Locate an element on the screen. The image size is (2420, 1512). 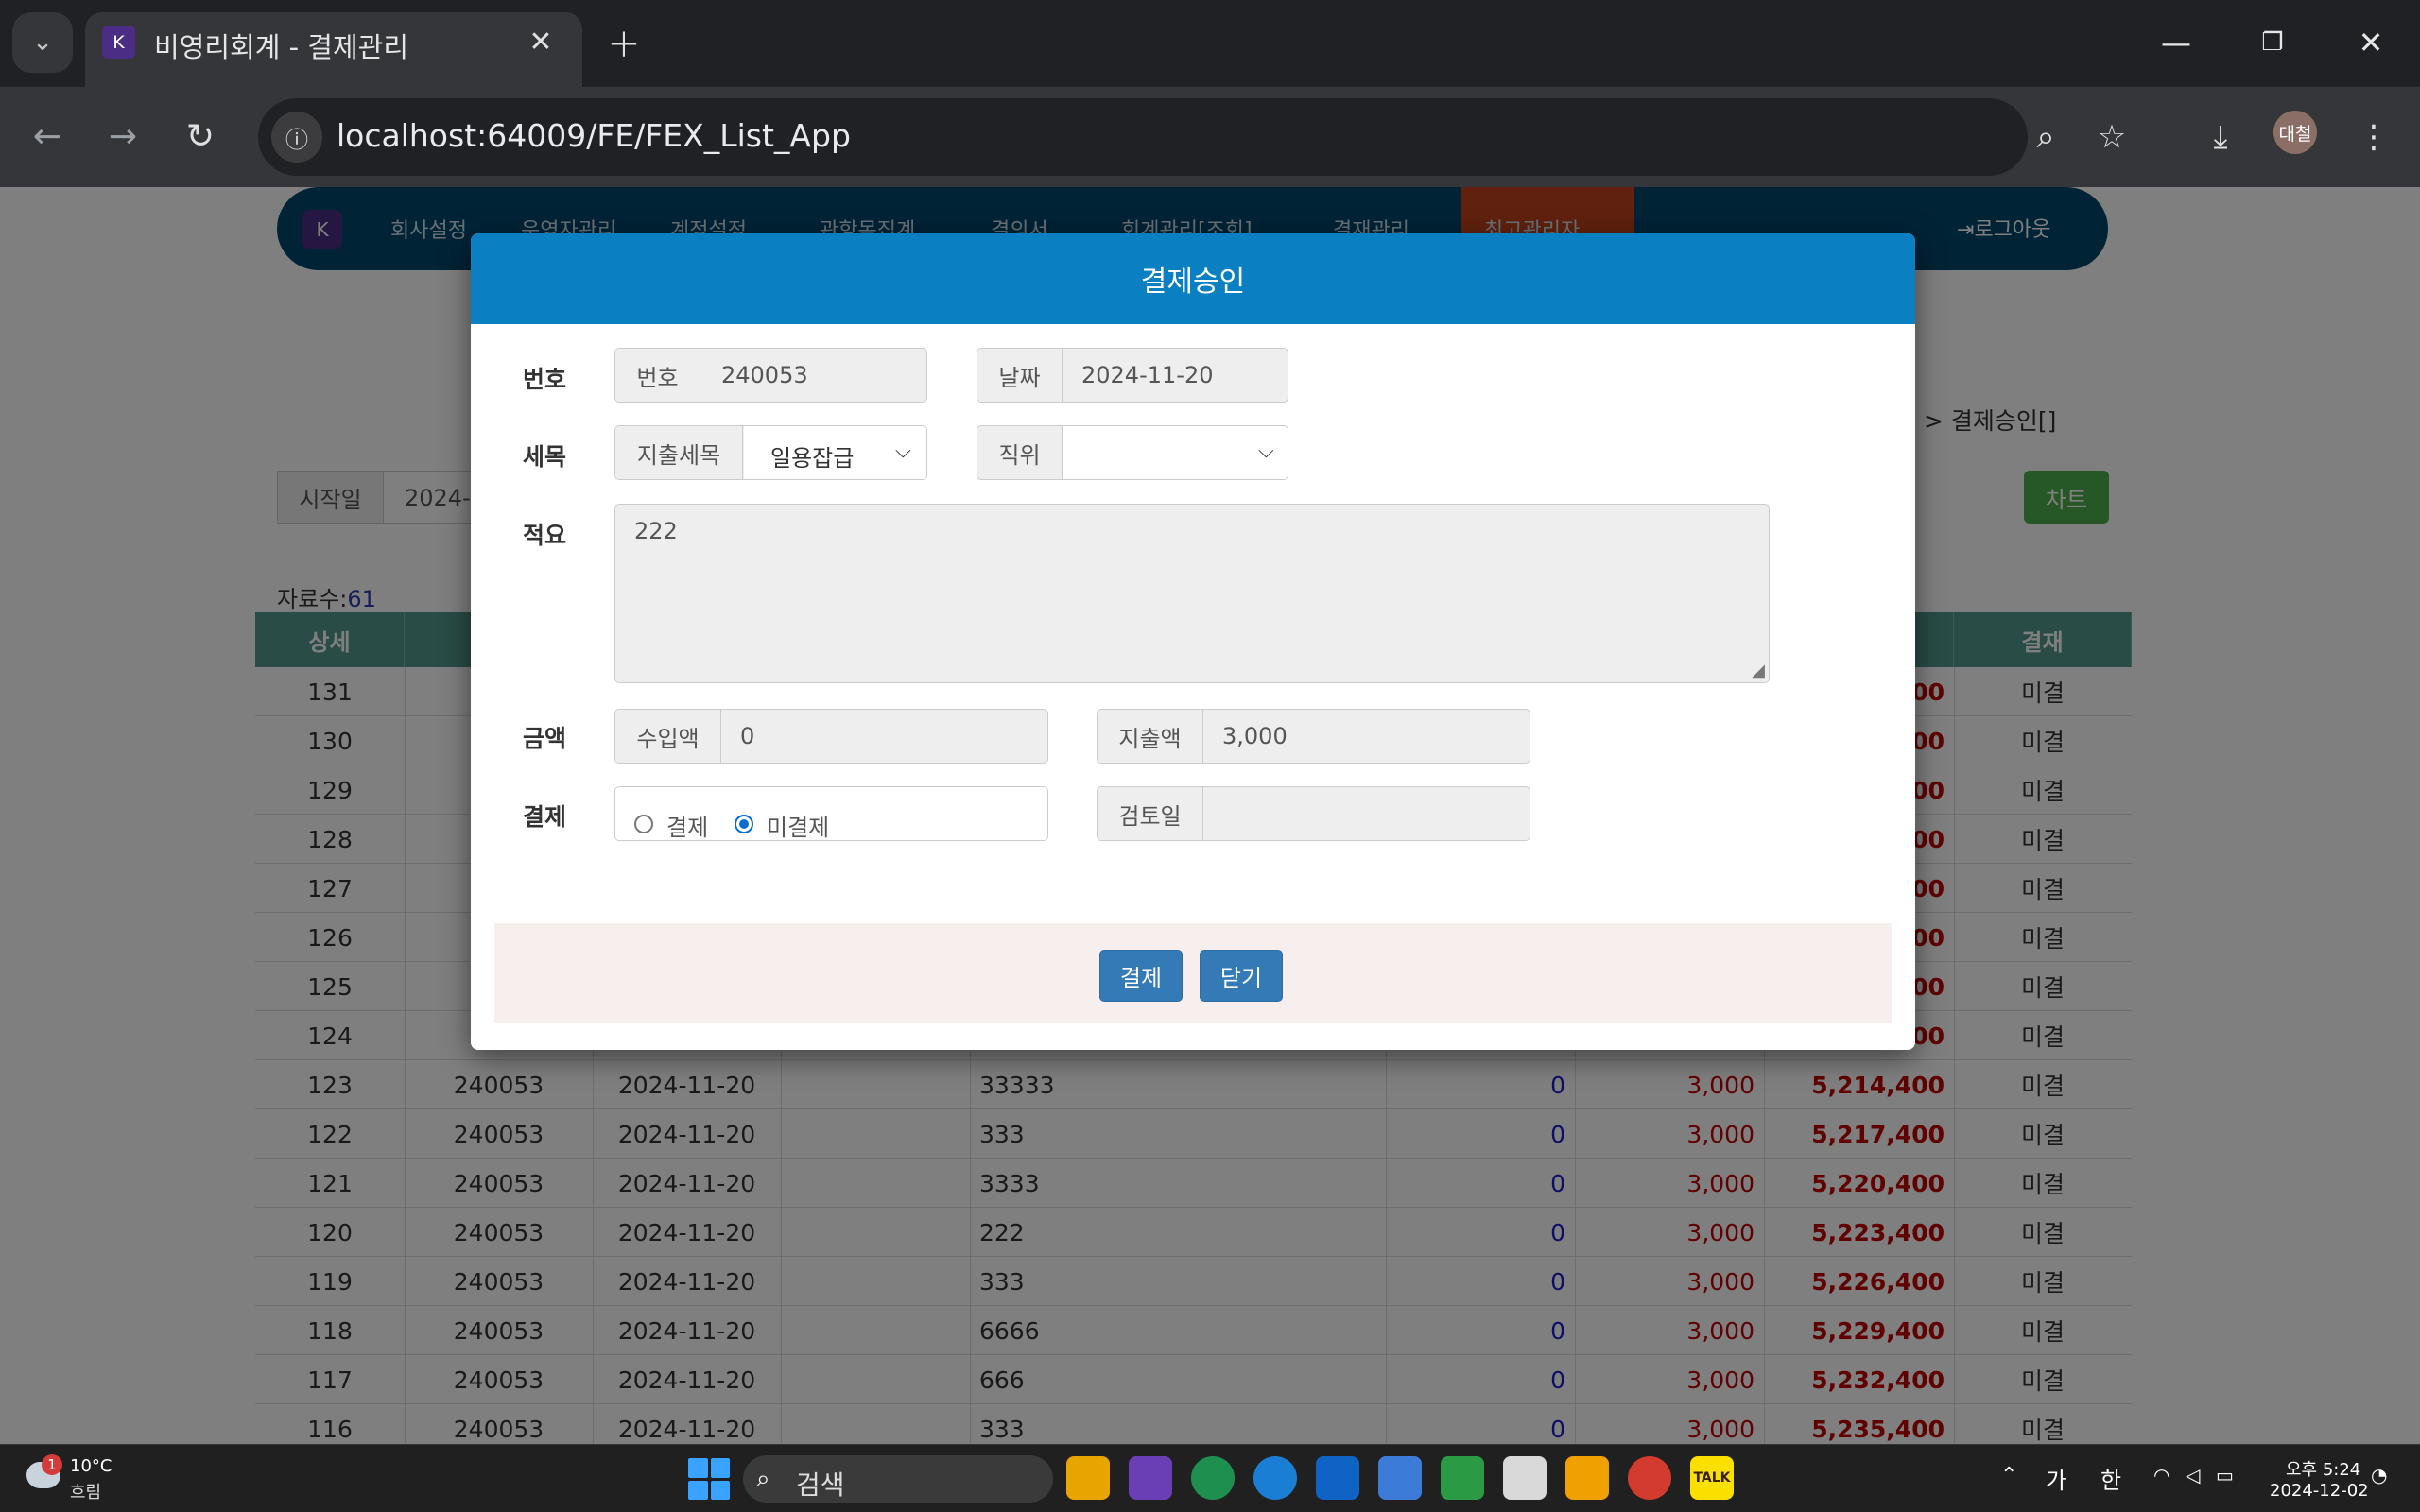
minimize-icon: — is located at coordinates (2176, 42).